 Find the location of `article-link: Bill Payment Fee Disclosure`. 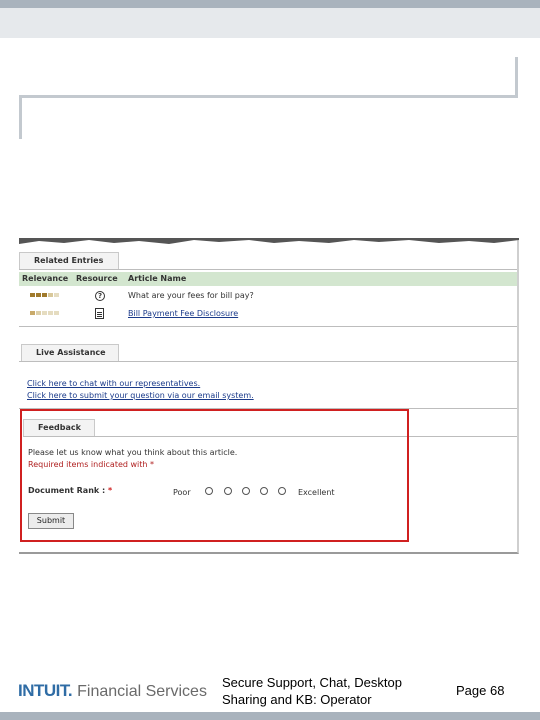

article-link: Bill Payment Fee Disclosure is located at coordinates (183, 313).